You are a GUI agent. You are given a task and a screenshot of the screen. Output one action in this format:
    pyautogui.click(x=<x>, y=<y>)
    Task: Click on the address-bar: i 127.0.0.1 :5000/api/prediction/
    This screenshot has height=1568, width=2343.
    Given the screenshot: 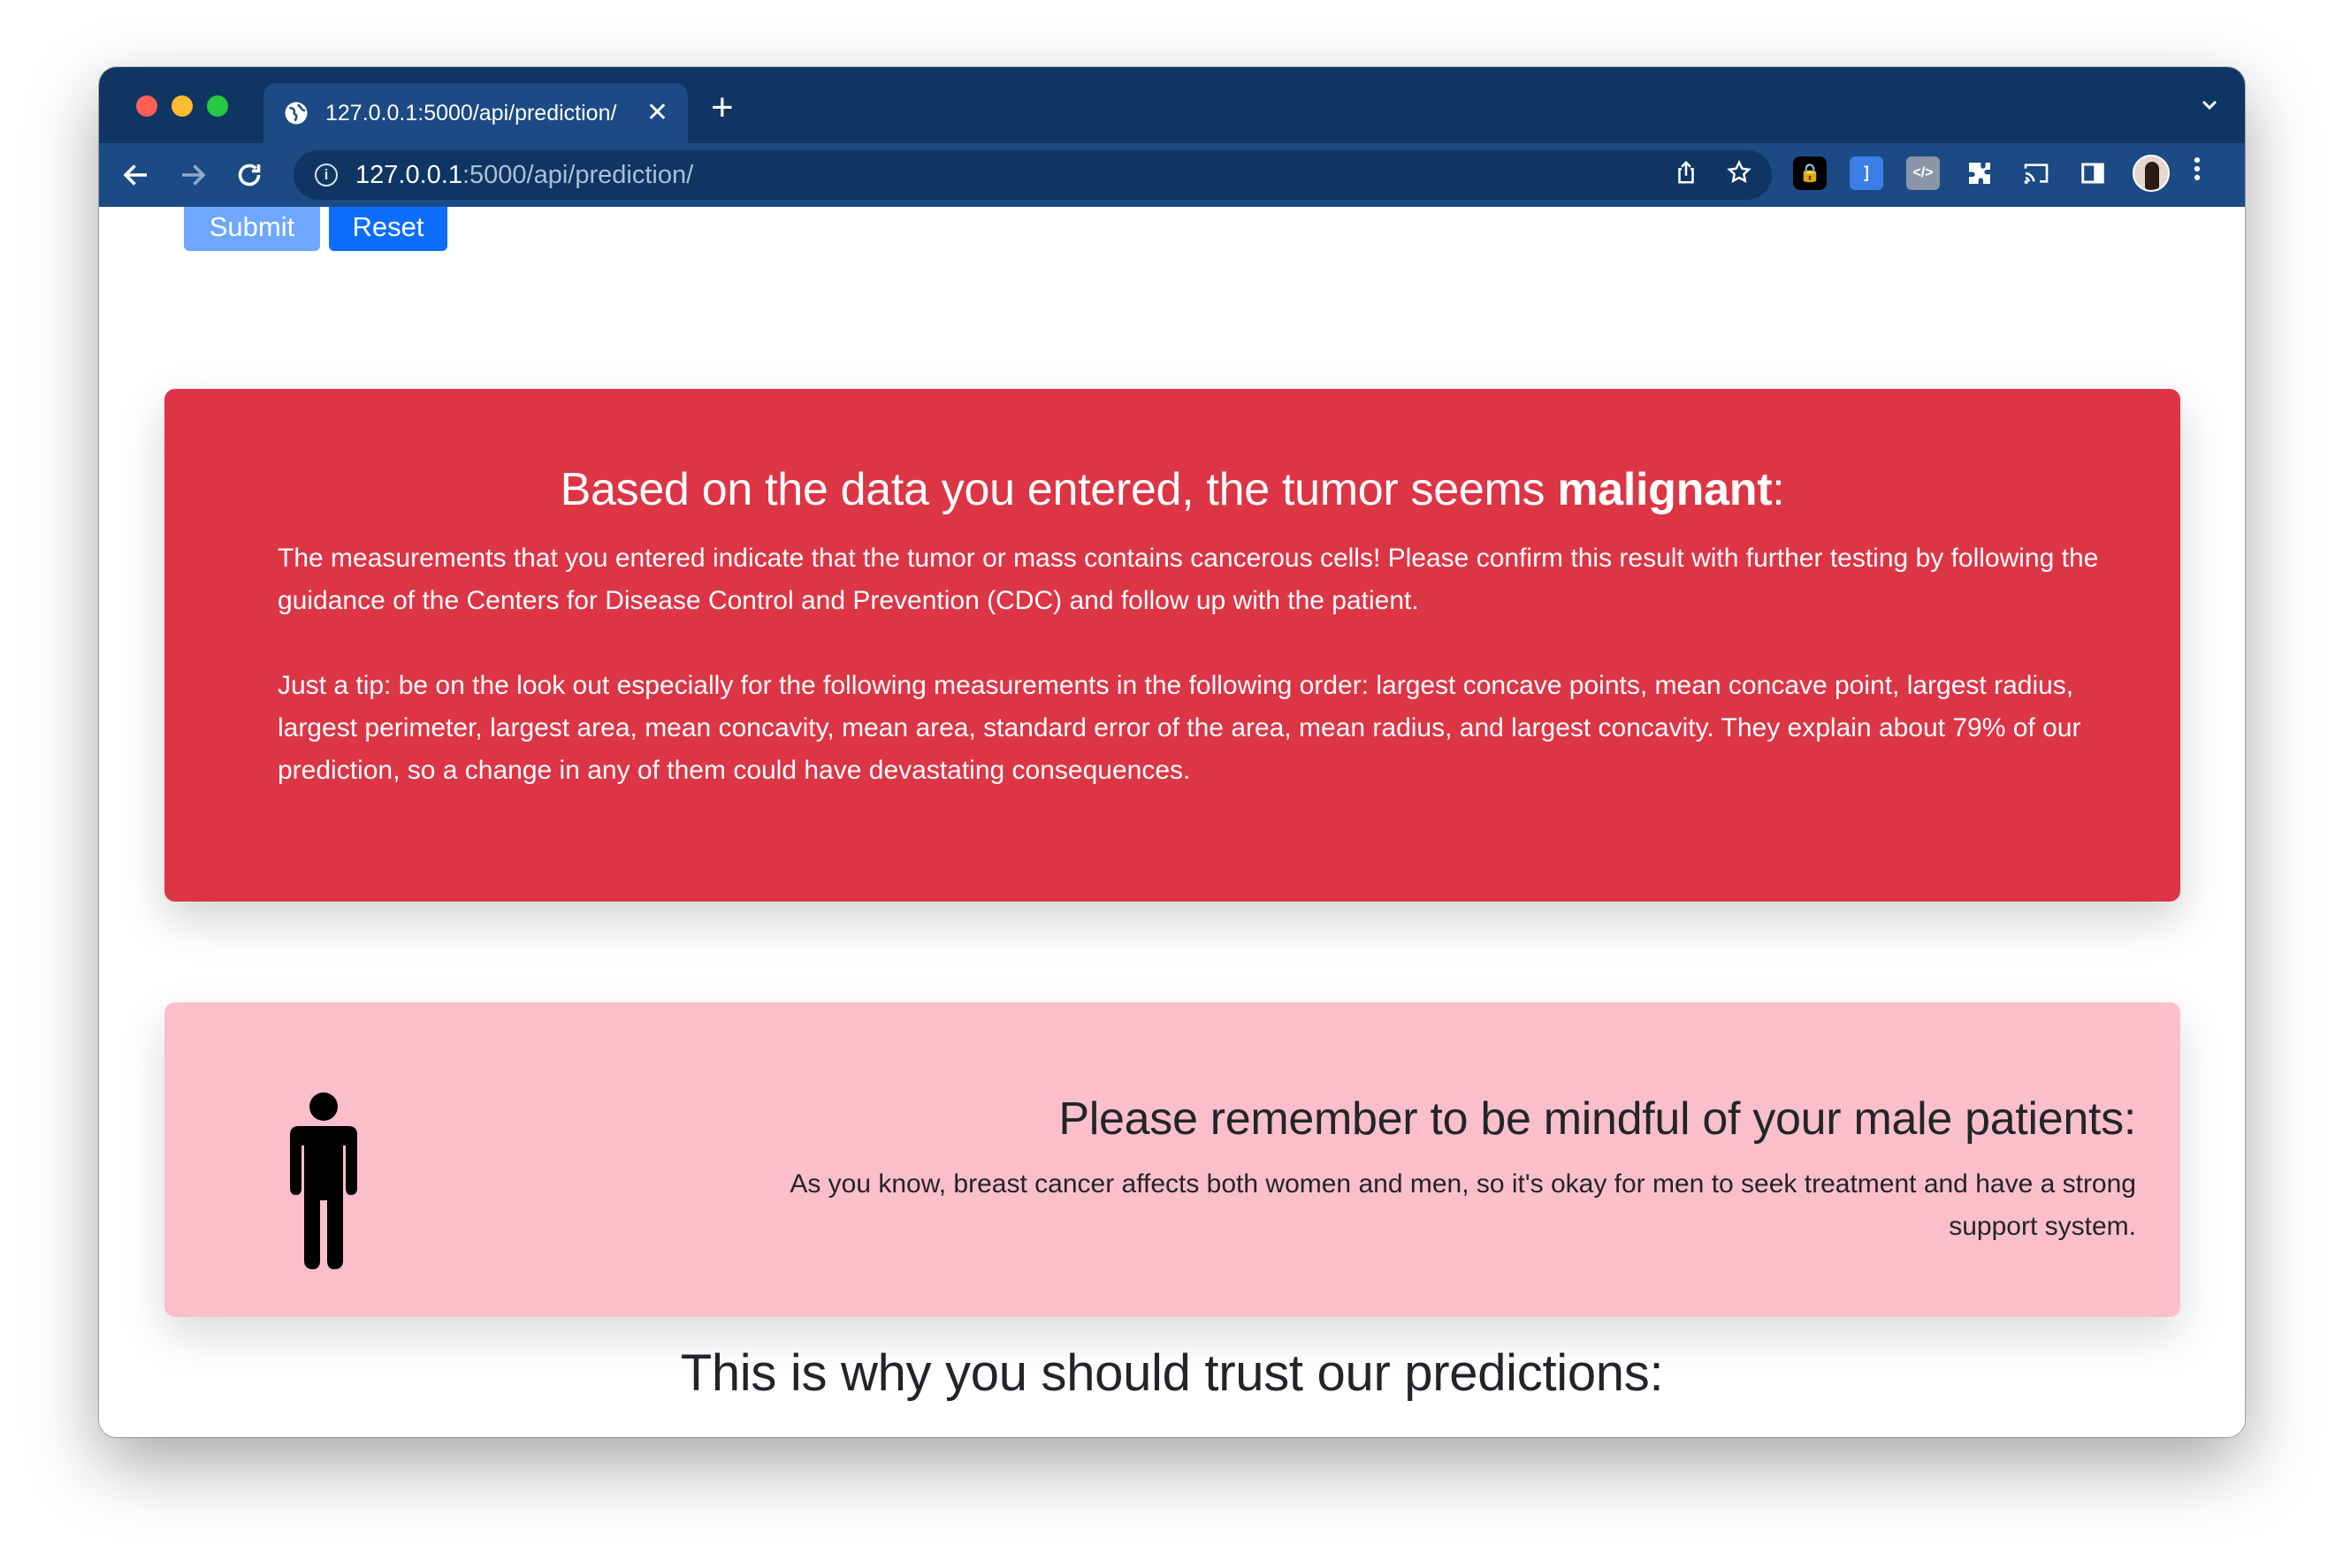 What is the action you would take?
    pyautogui.click(x=1033, y=175)
    